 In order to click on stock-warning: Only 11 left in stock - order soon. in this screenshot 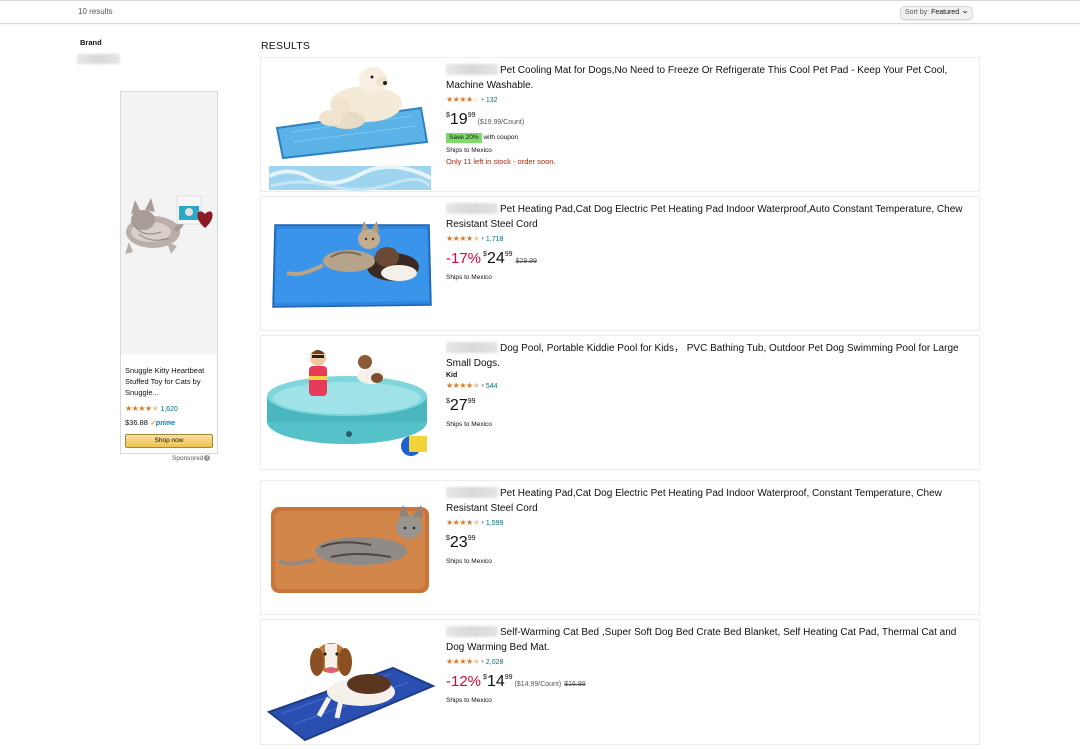, I will do `click(501, 161)`.